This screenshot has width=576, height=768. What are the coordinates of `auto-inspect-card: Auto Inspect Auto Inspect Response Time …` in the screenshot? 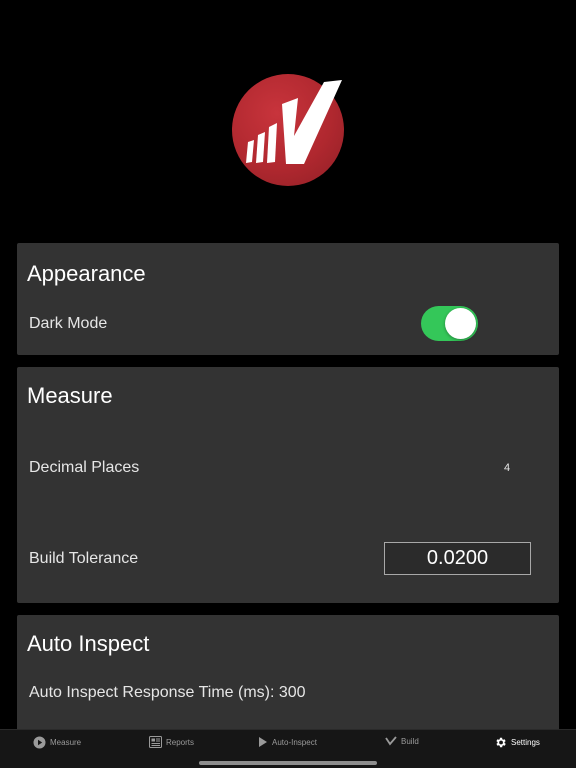 It's located at (288, 675).